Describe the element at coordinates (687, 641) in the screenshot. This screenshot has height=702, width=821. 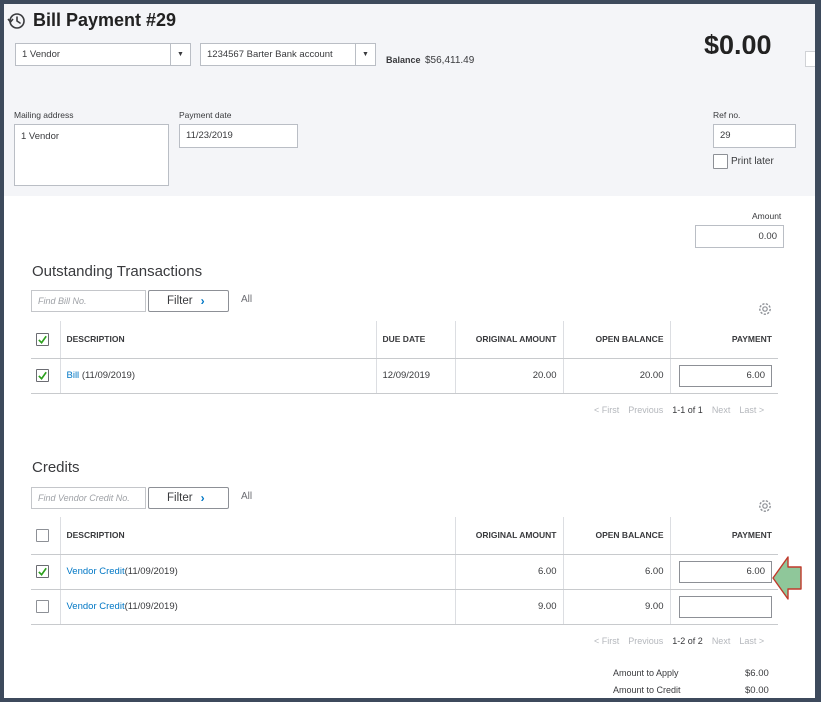
I see `pager-range: 1-2 of 2` at that location.